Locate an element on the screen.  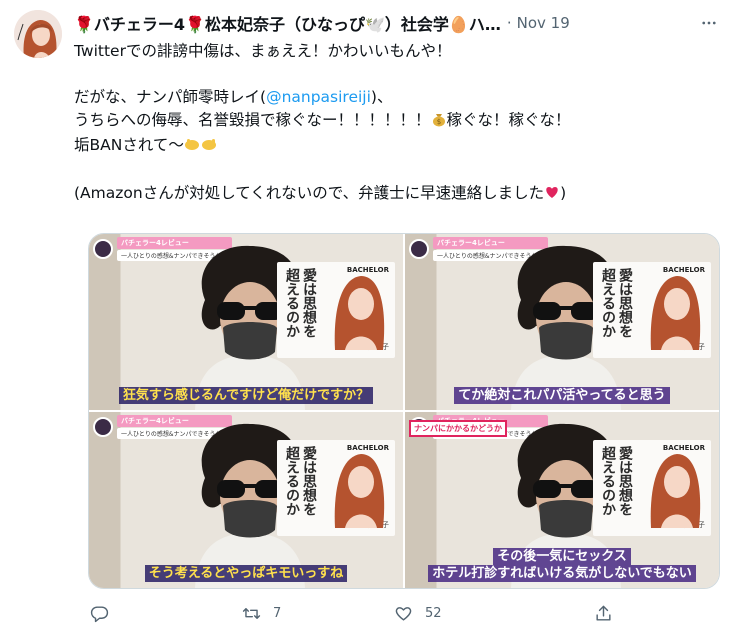
subtitle-text-2: てか絶対これパパ活やってると思う is located at coordinates (562, 395).